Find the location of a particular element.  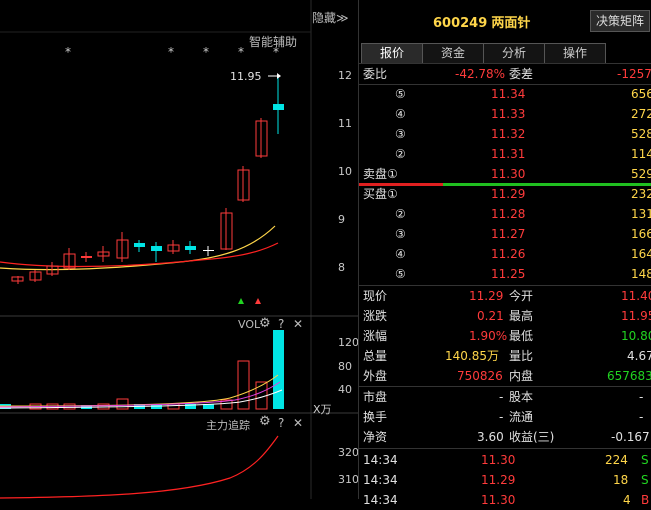

stat-row: 市盘 - 股本 - is located at coordinates (503, 397).